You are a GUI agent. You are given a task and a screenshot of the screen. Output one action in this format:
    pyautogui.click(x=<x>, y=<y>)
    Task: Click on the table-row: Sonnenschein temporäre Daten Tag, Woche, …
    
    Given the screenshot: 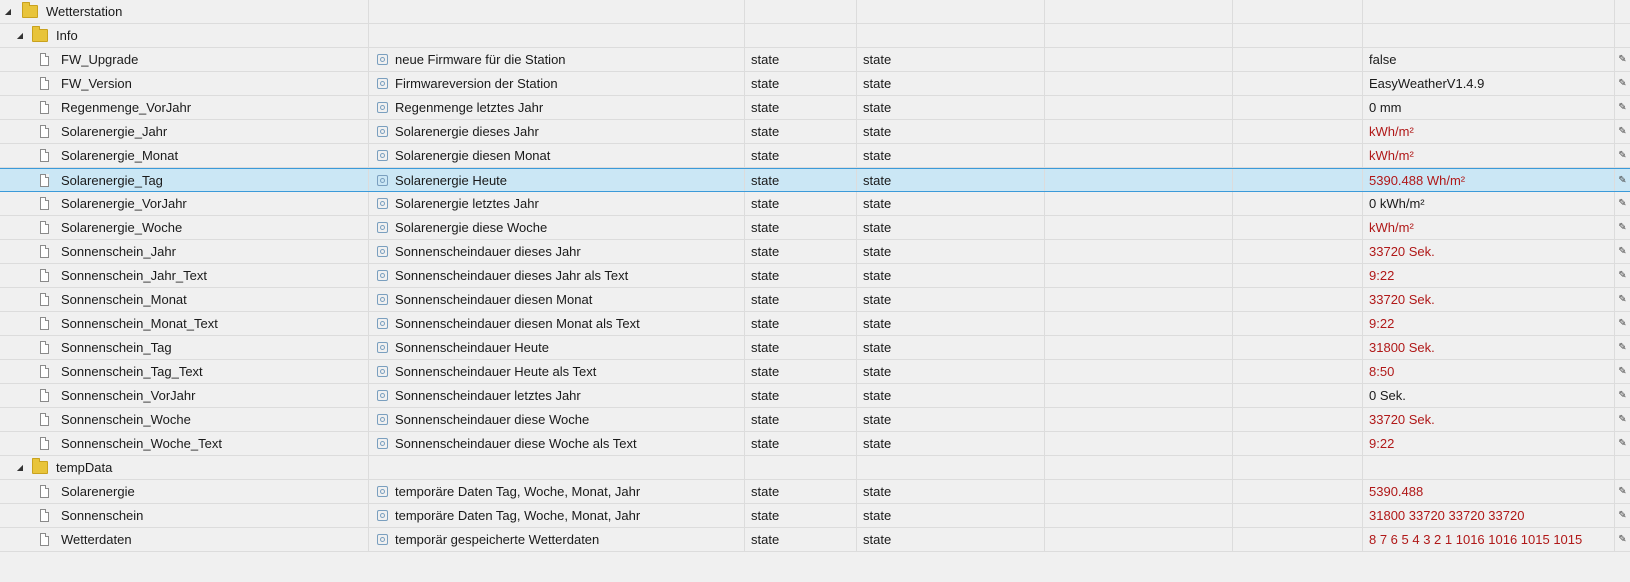 What is the action you would take?
    pyautogui.click(x=815, y=516)
    